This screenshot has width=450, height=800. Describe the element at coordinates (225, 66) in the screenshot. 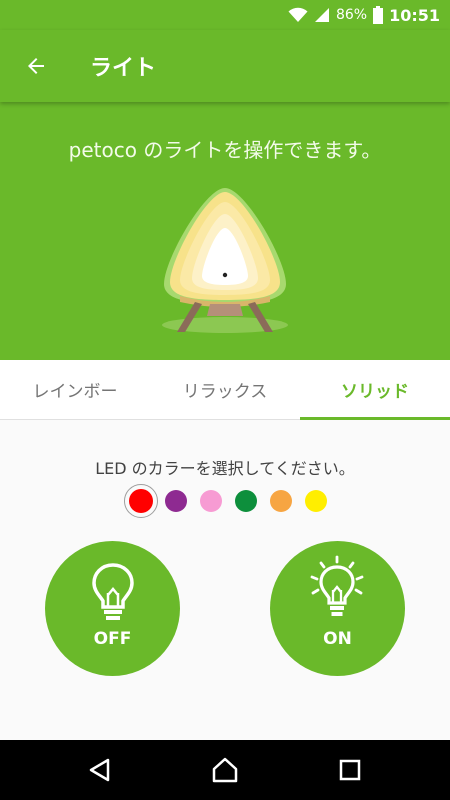

I see `app-bar: ライト` at that location.